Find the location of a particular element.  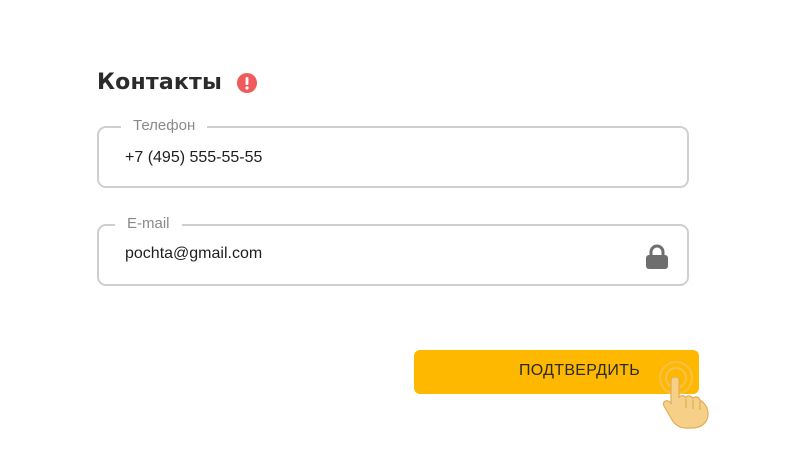

phone-field-label: Телефон is located at coordinates (164, 126).